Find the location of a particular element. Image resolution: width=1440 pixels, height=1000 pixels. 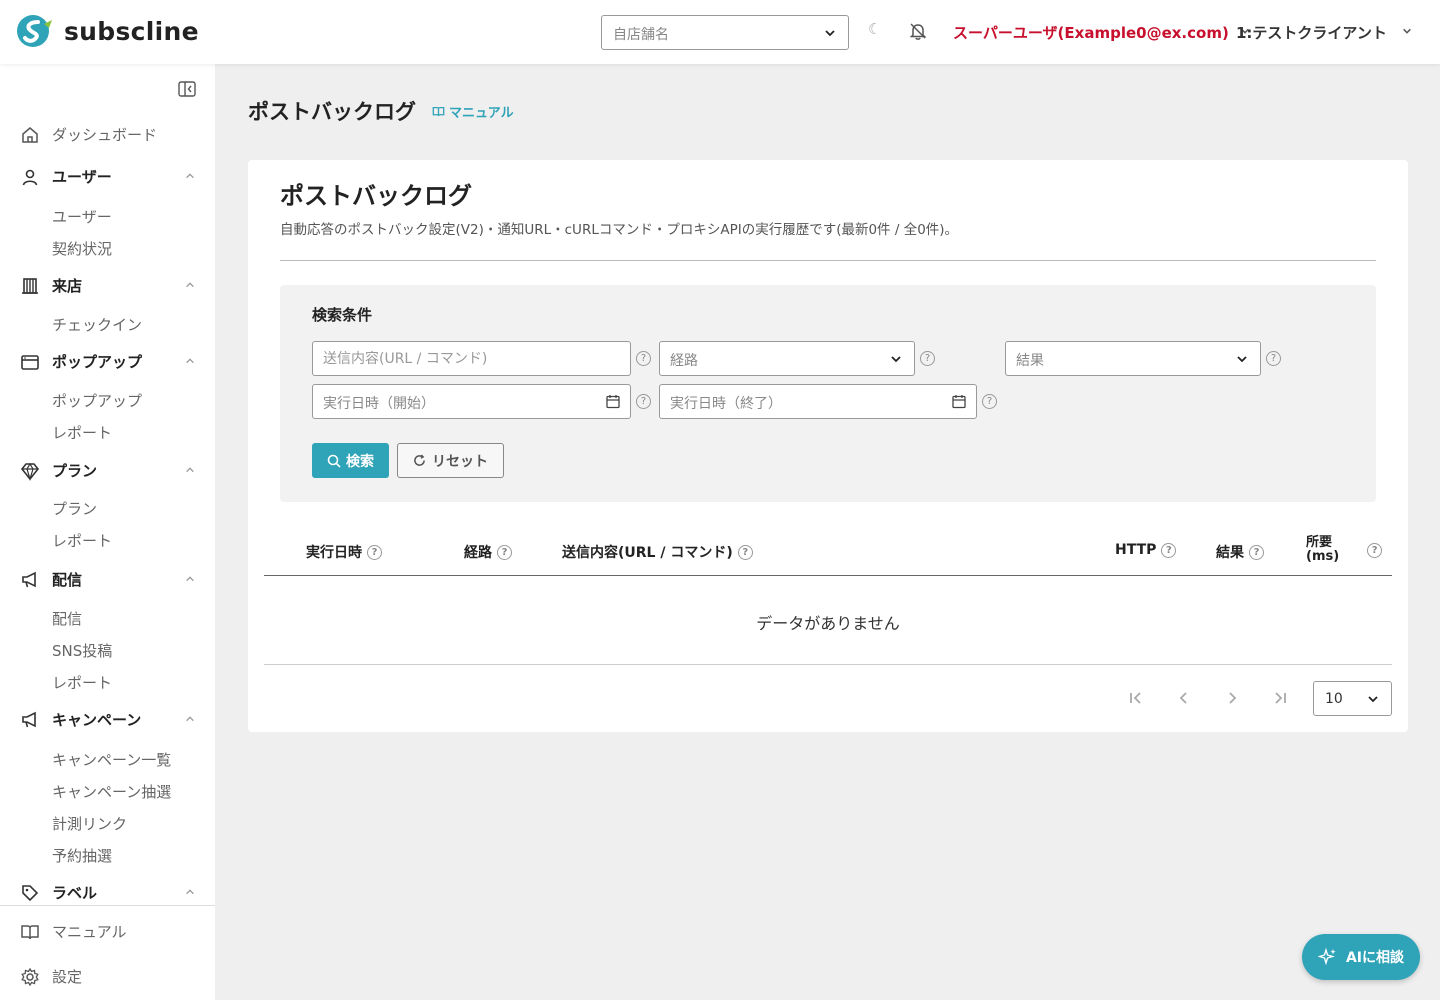

sidebar-section-label: キャンペーン is located at coordinates (97, 720).